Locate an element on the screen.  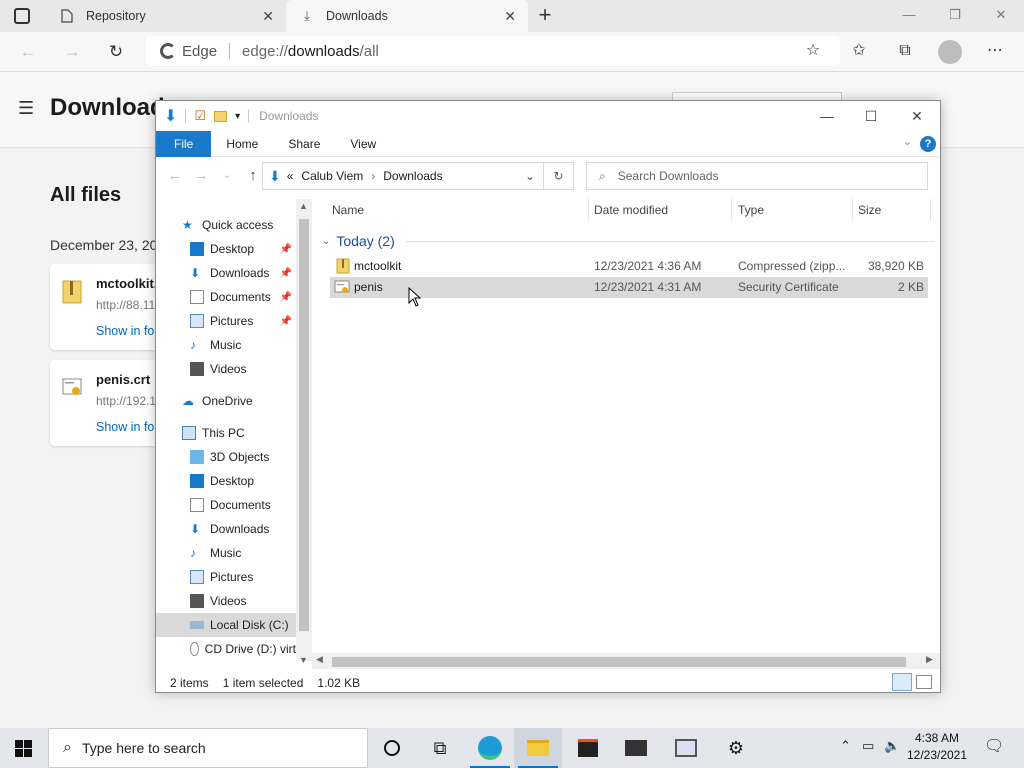
details-view-icon is located at coordinates (902, 682).